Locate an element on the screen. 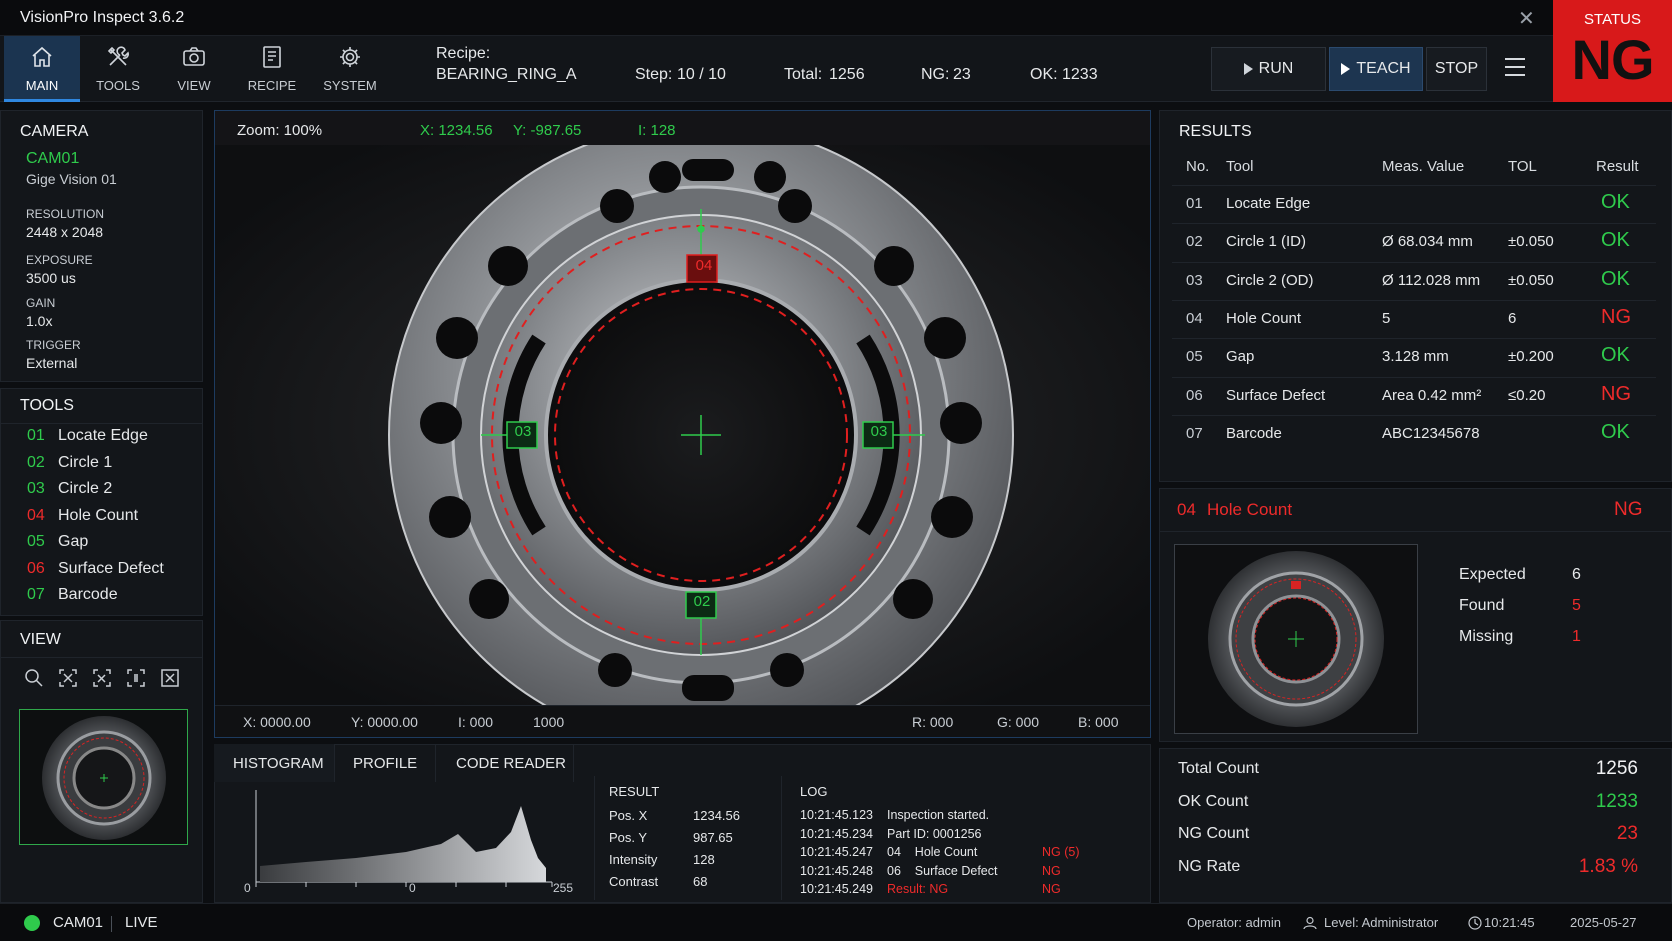 Image resolution: width=1672 pixels, height=941 pixels. results-cell-value: Area 0.42 mm² is located at coordinates (1432, 395).